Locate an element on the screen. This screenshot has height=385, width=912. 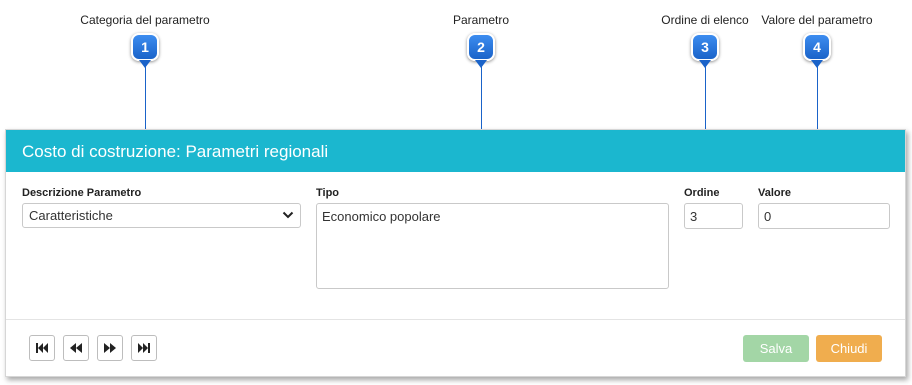
first-record-button is located at coordinates (42, 348).